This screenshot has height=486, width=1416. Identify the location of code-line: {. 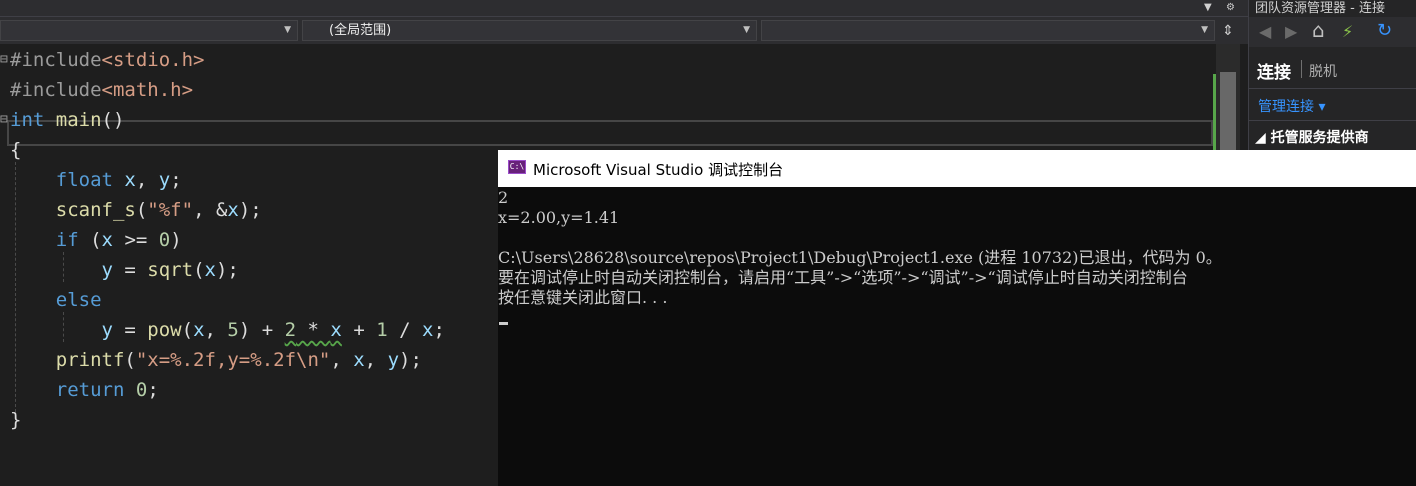
(15, 150).